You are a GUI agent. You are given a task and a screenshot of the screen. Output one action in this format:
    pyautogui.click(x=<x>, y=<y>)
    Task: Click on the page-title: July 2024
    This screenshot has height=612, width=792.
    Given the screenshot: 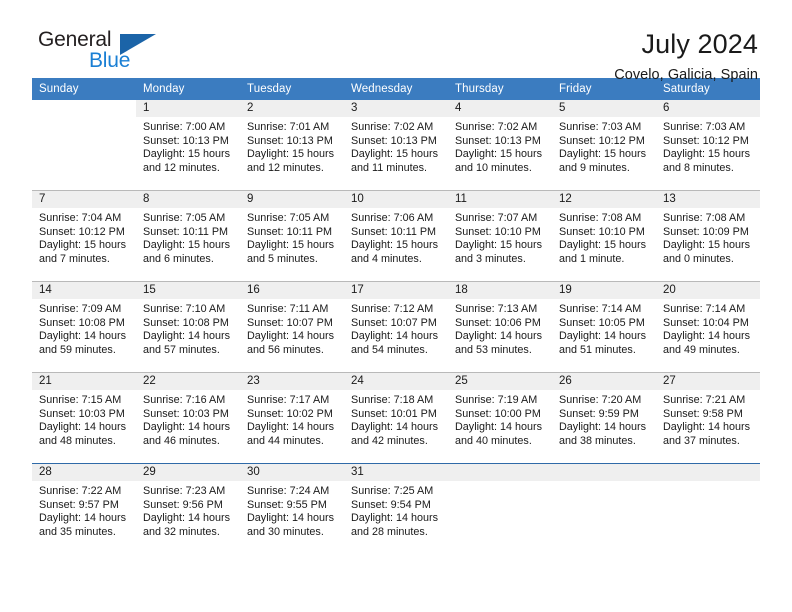 What is the action you would take?
    pyautogui.click(x=699, y=44)
    